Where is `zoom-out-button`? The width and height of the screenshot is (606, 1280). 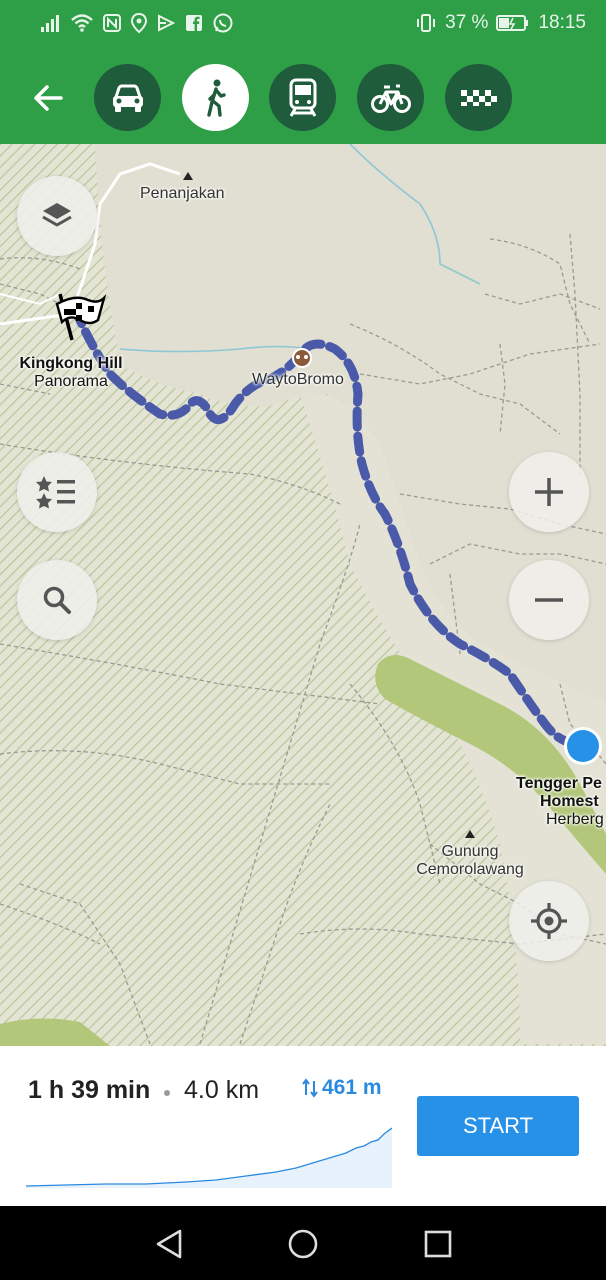 zoom-out-button is located at coordinates (549, 600).